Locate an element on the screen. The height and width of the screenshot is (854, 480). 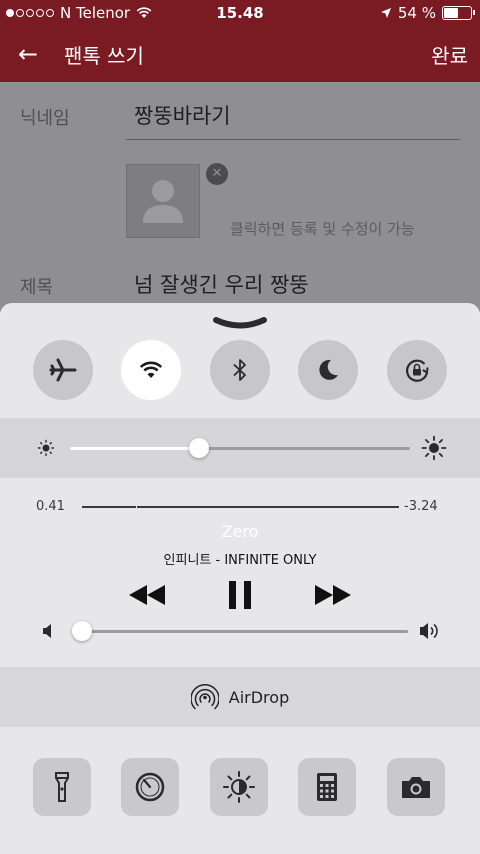
remove-photo-icon: ✕ is located at coordinates (217, 174).